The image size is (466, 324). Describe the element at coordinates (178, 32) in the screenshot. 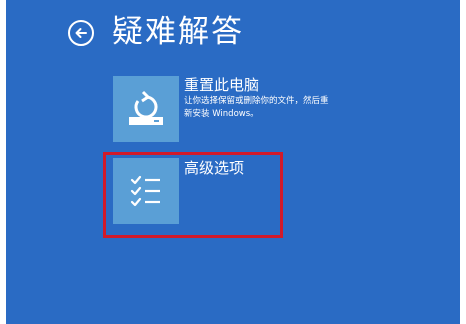

I see `page-title: 疑难解答` at that location.